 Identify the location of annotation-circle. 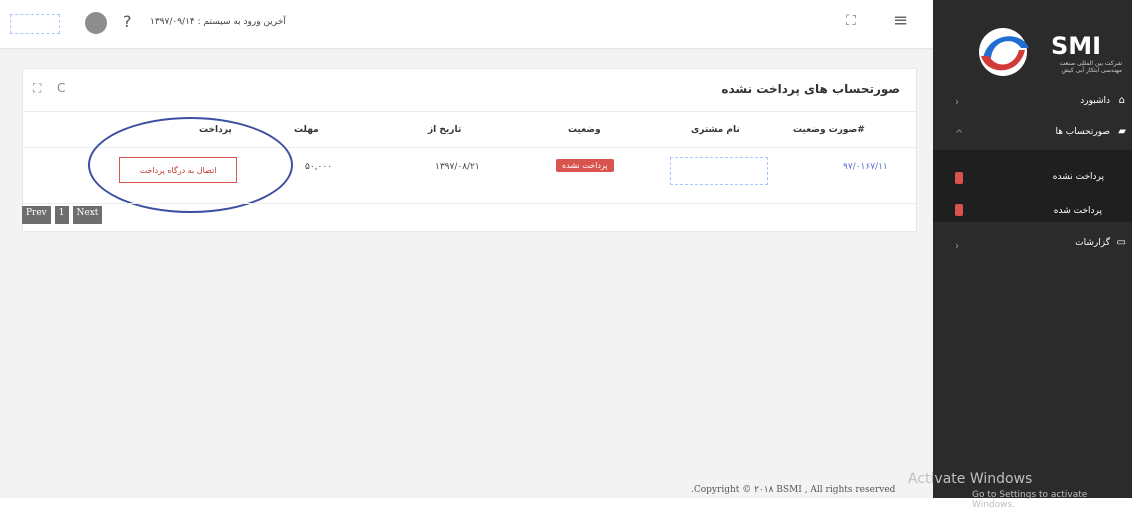
(190, 165).